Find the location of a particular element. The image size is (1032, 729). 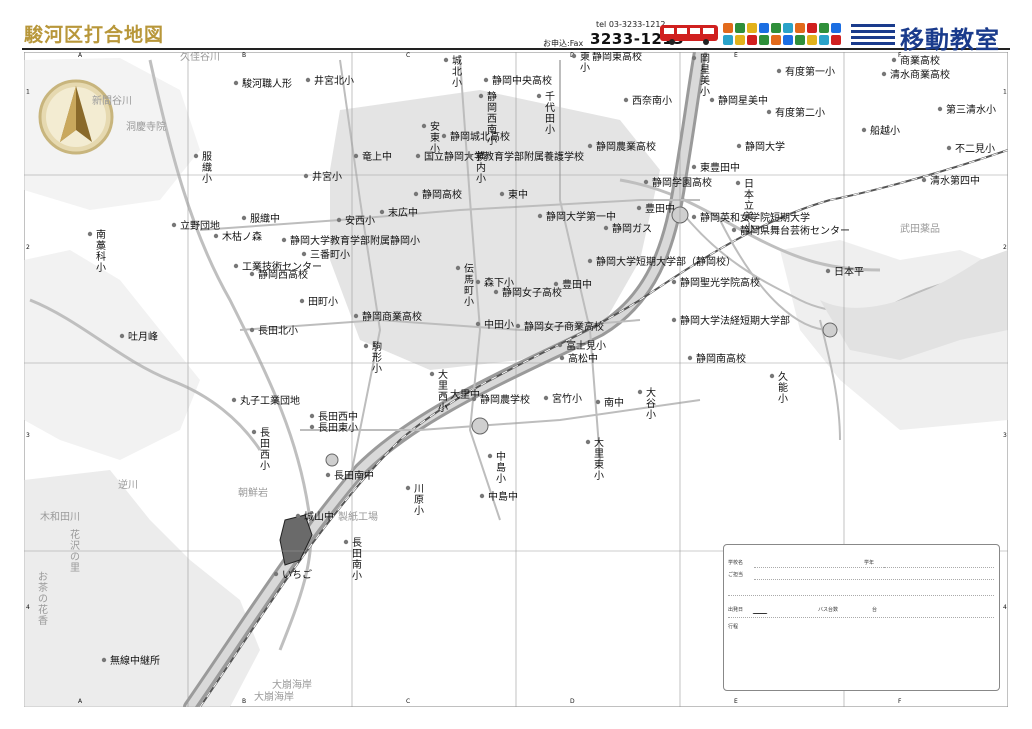

map-label-vertical: お茶の花香 is located at coordinates (43, 599).